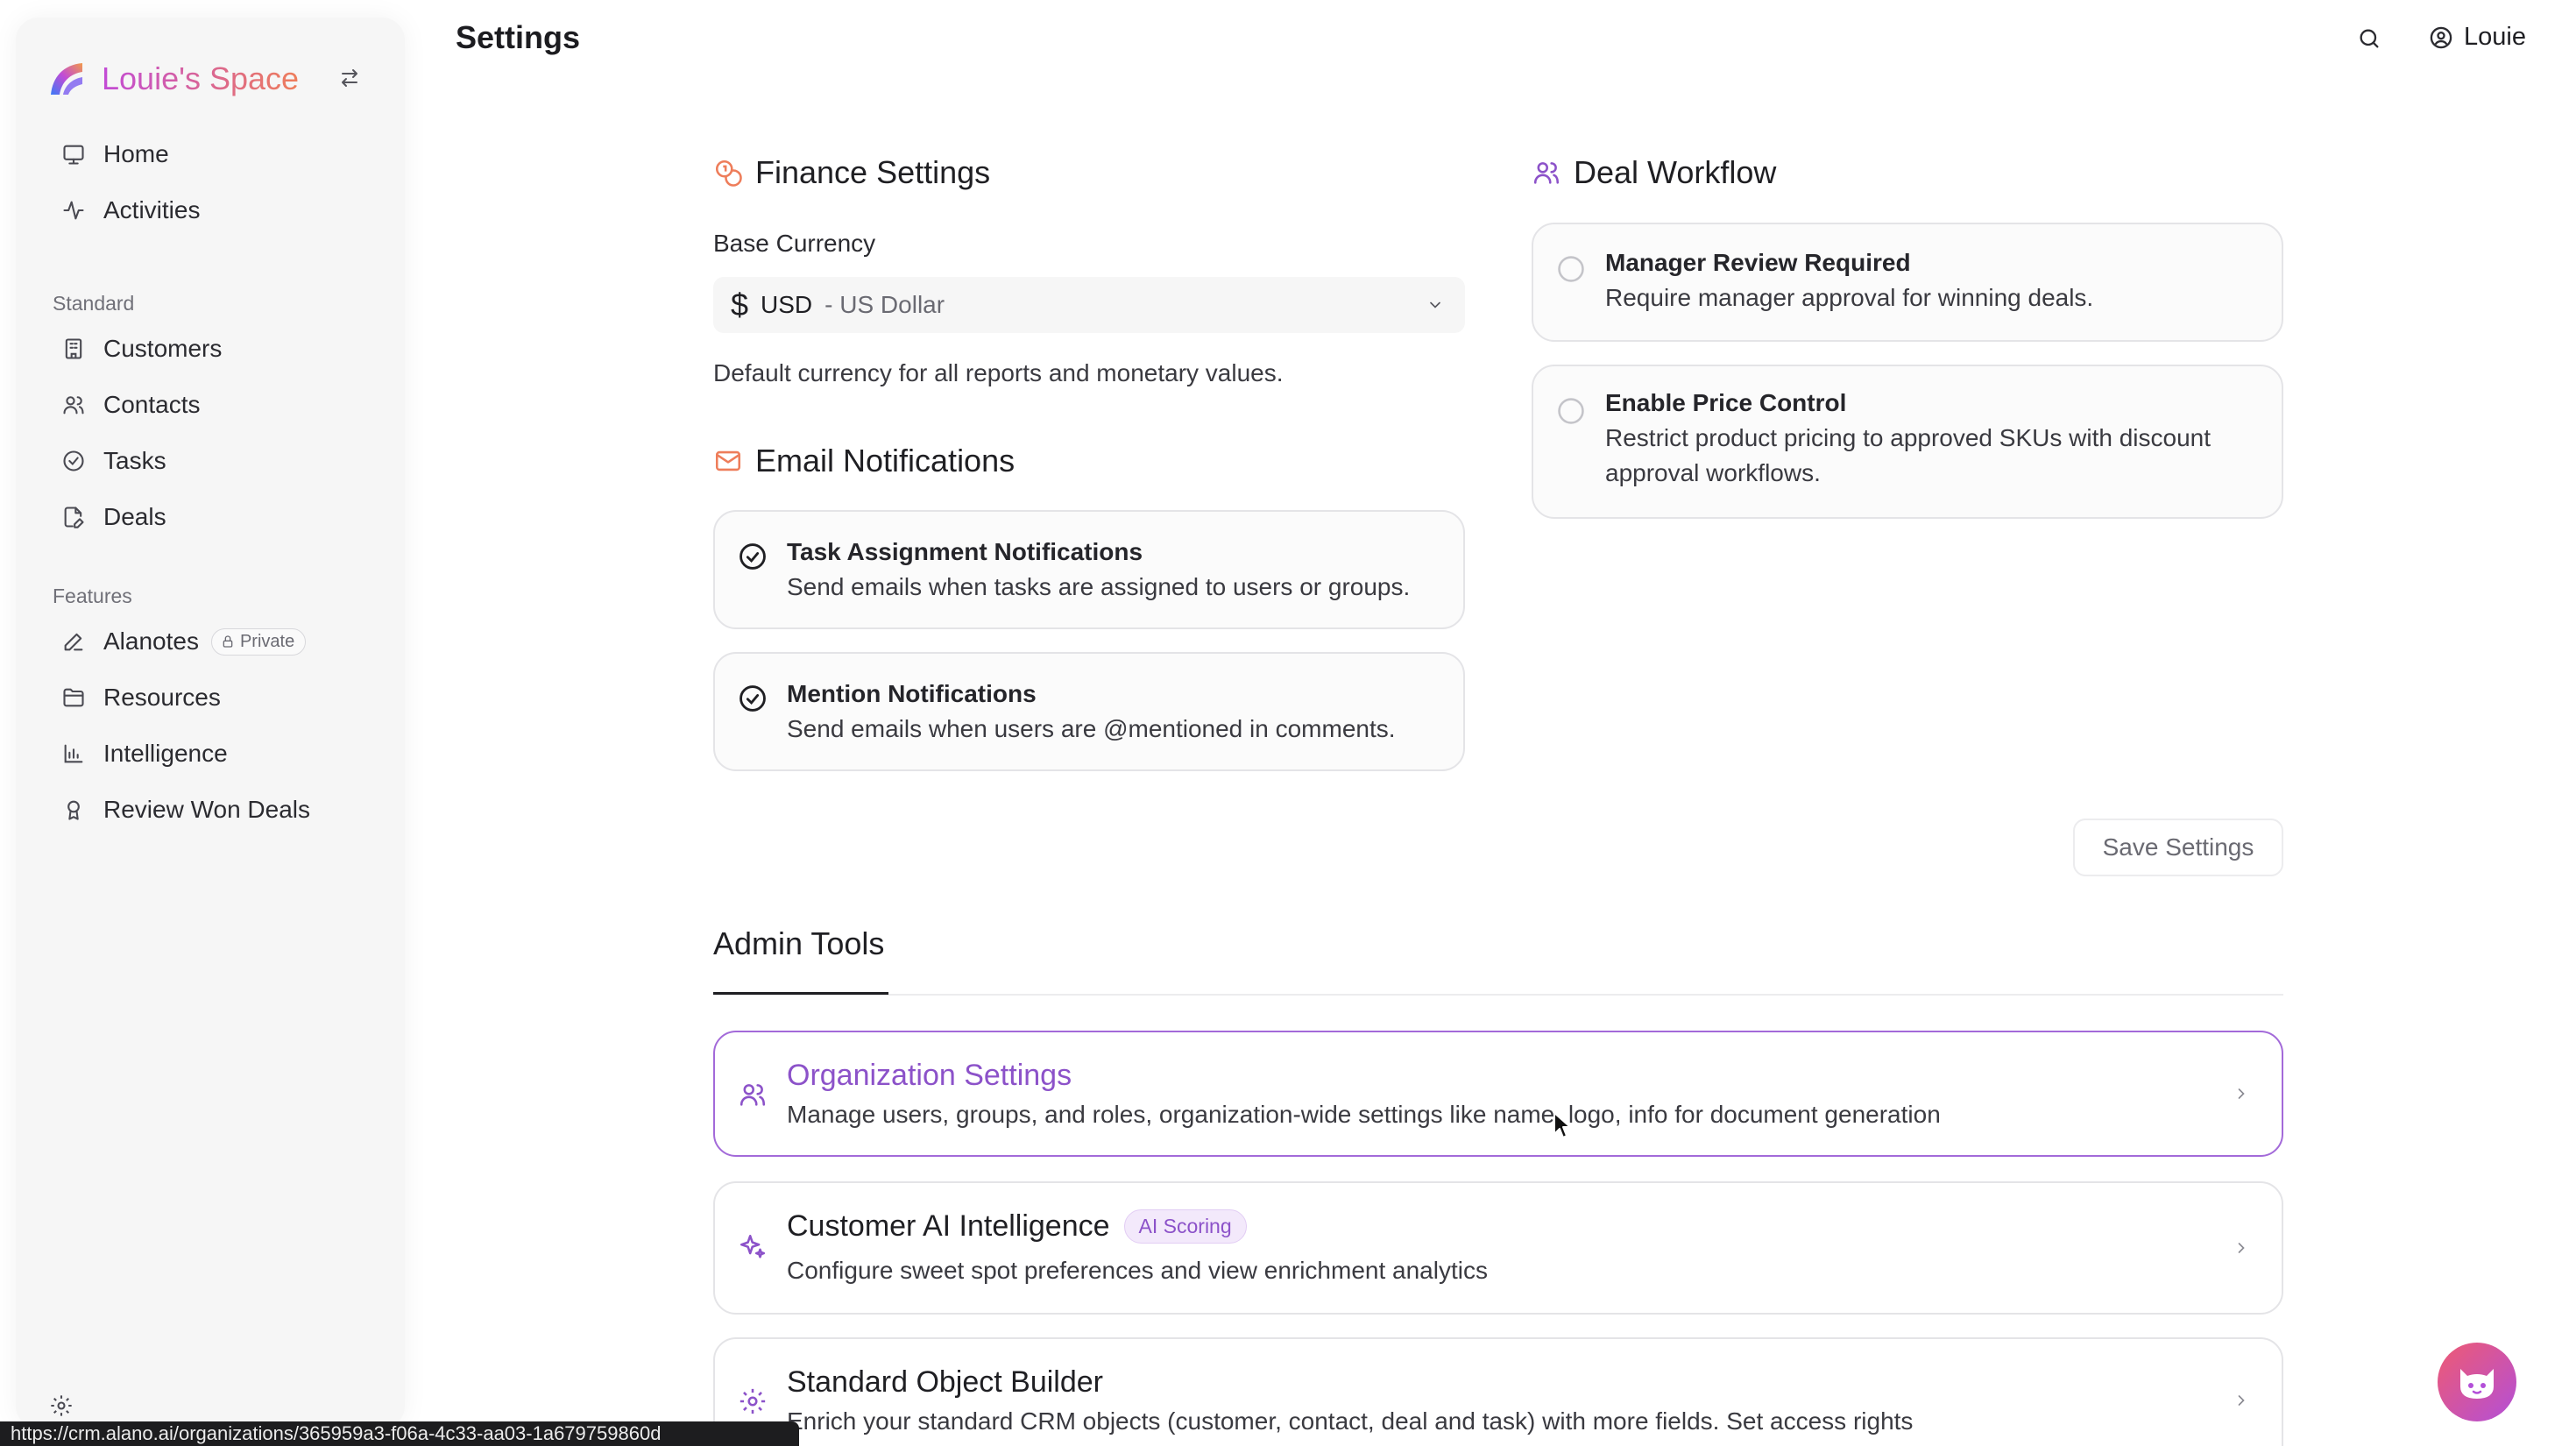  Describe the element at coordinates (152, 209) in the screenshot. I see `sidebar-item-label: Activities` at that location.